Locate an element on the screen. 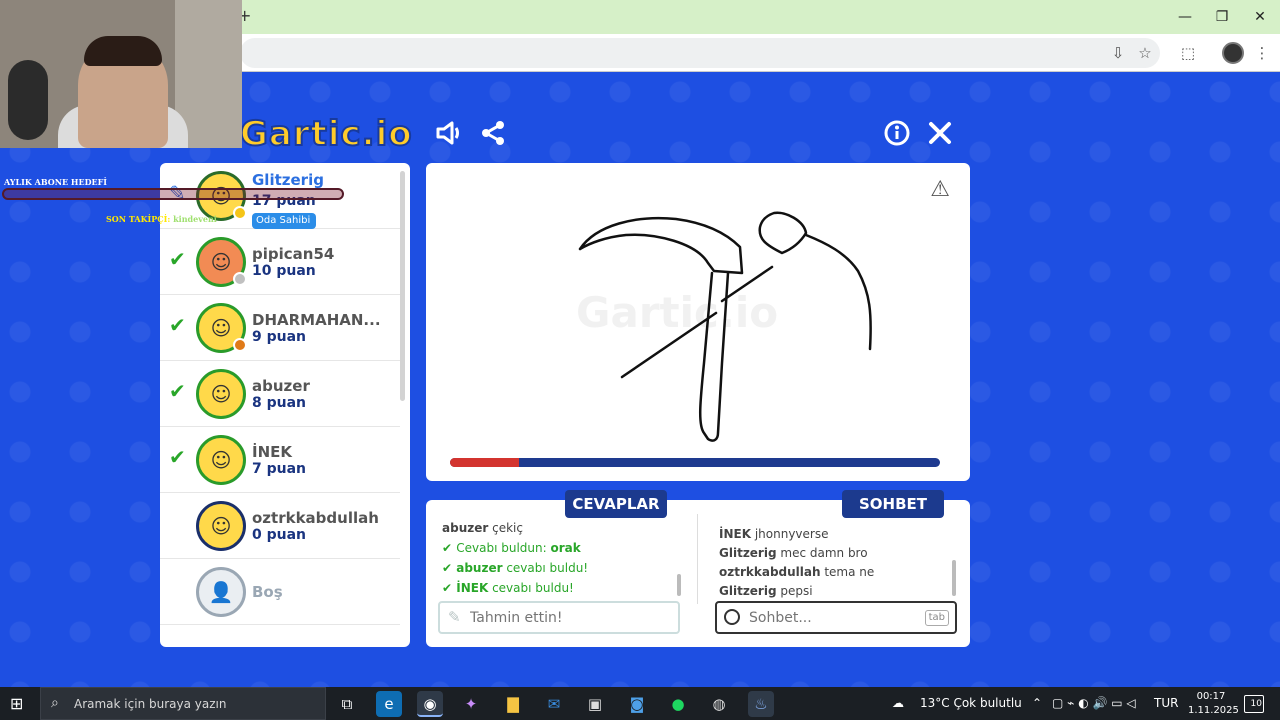 This screenshot has height=720, width=1280. language-indicator: TUR is located at coordinates (1166, 703).